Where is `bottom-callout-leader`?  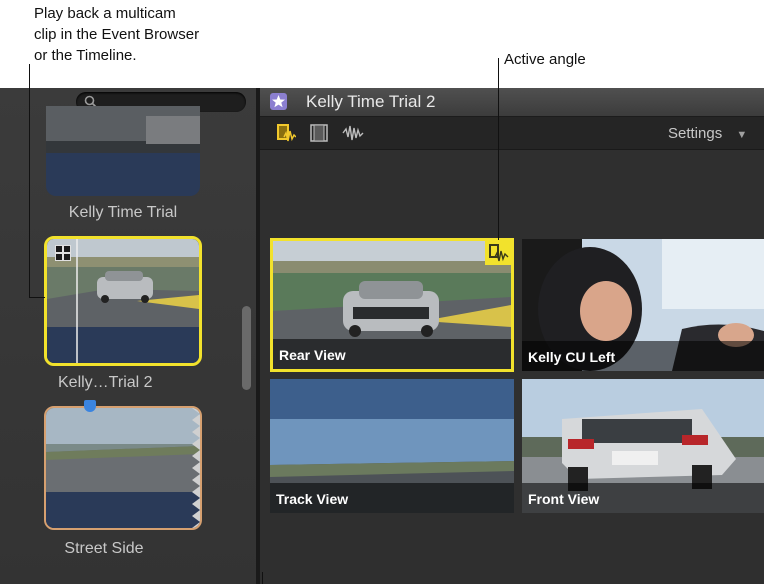
bottom-callout-leader is located at coordinates (262, 578).